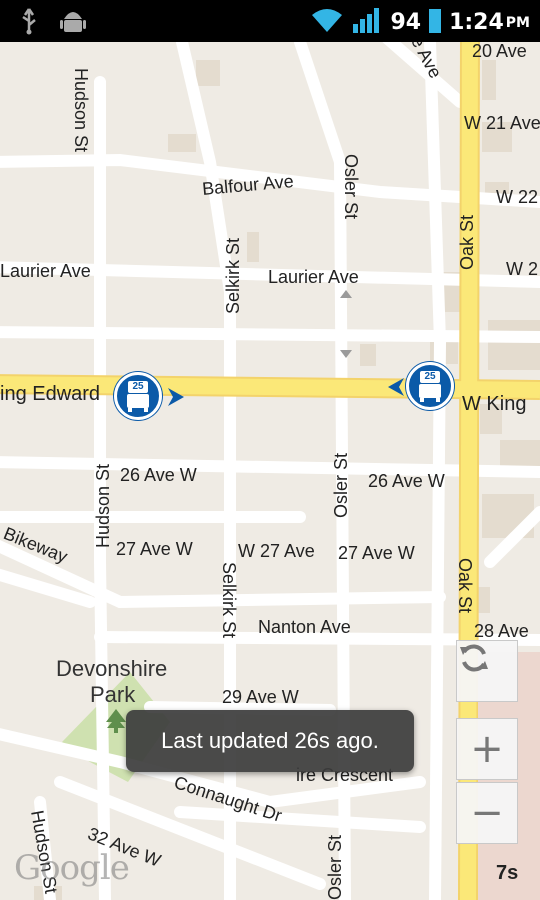 The height and width of the screenshot is (900, 540). What do you see at coordinates (270, 21) in the screenshot?
I see `status-bar: 94 1:24 PM` at bounding box center [270, 21].